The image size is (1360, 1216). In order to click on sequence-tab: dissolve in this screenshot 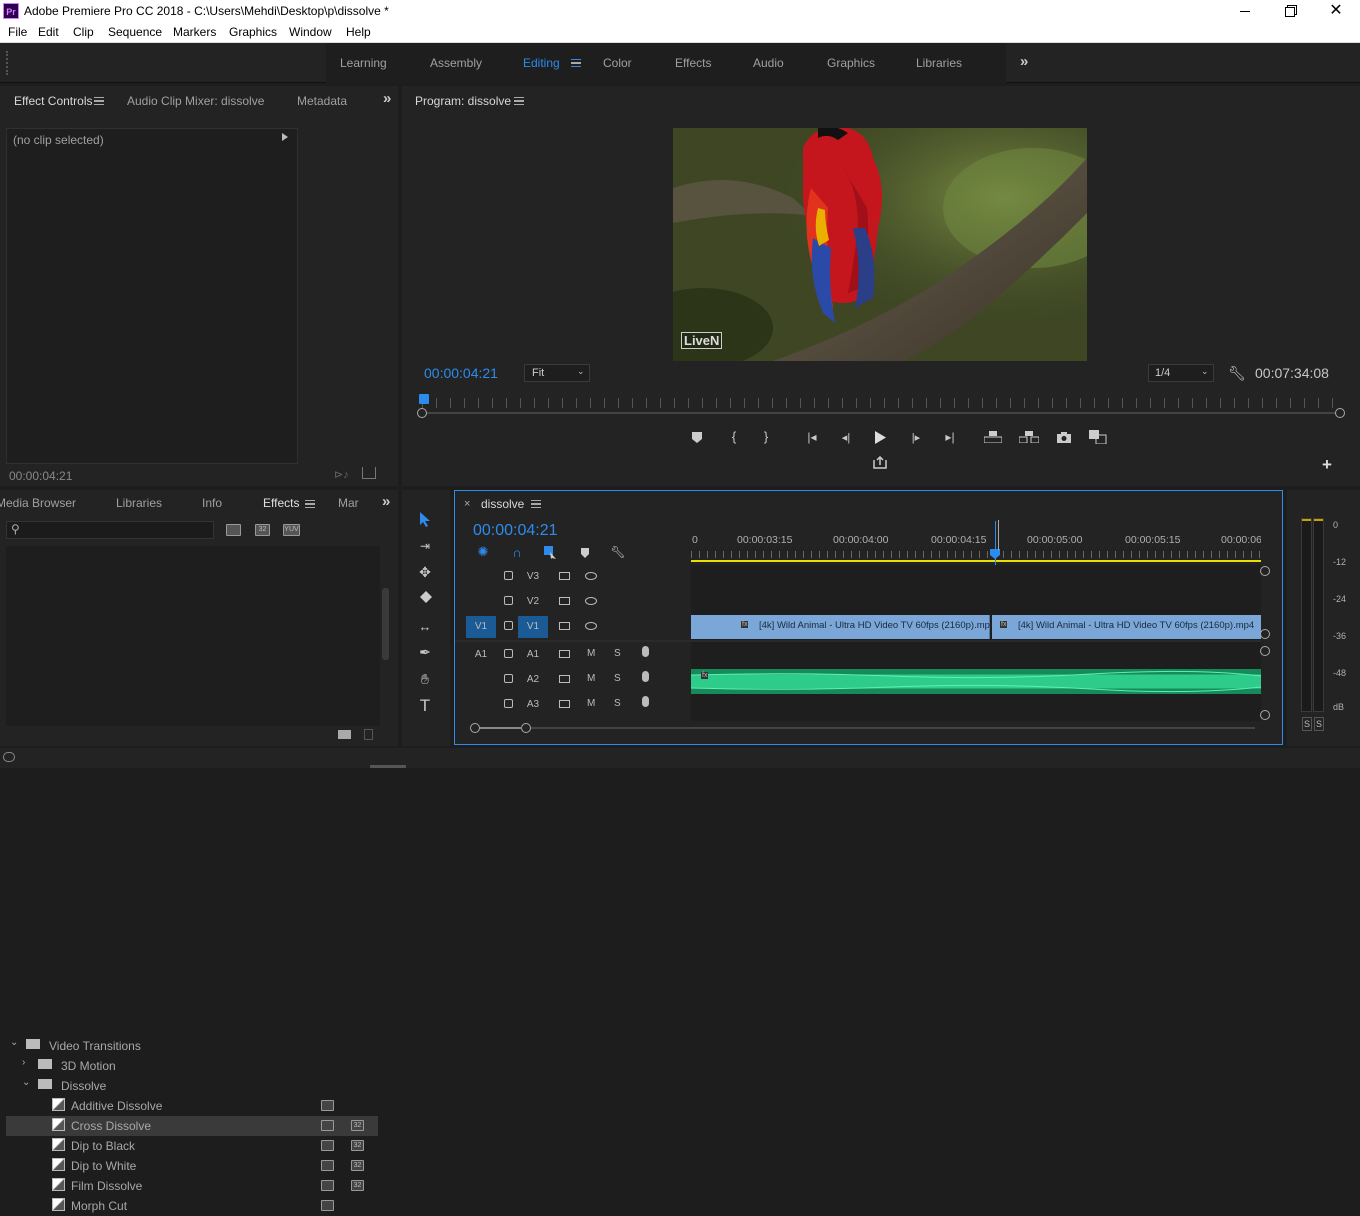, I will do `click(502, 504)`.